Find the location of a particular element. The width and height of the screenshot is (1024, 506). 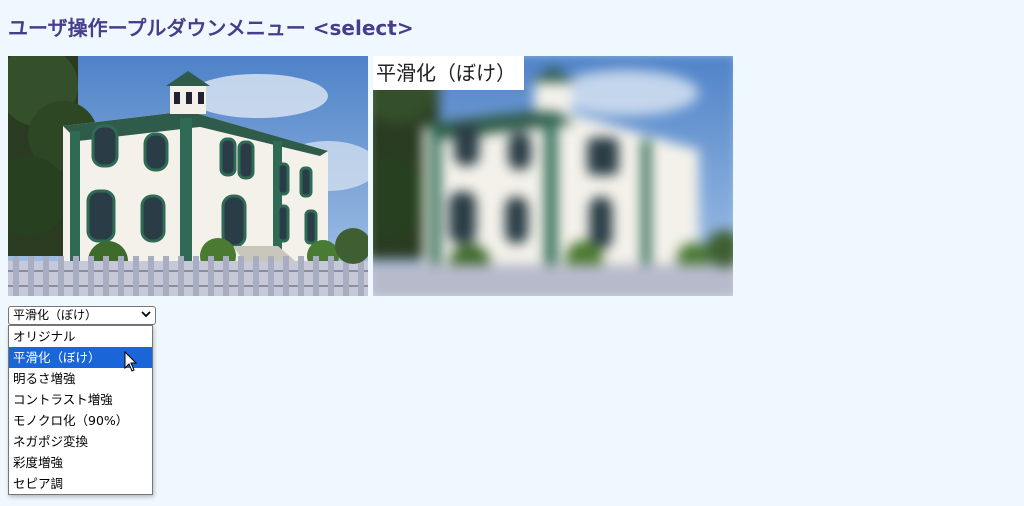

option-sepia: セピア調 is located at coordinates (80, 483).